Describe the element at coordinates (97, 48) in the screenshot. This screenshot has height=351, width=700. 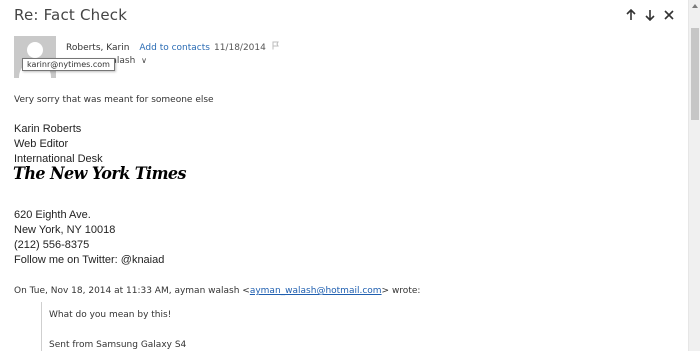
I see `sender-name: Roberts, Karin` at that location.